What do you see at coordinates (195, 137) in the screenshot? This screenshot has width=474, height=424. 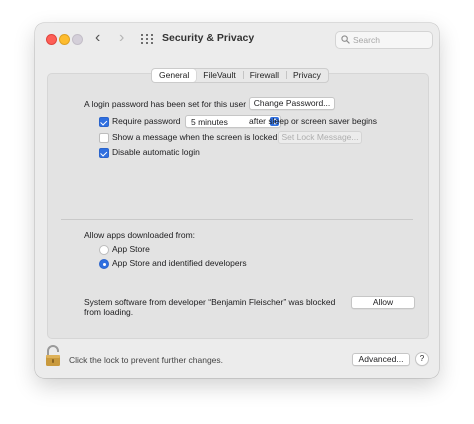 I see `show-message-label: Show a message when the screen is locked` at bounding box center [195, 137].